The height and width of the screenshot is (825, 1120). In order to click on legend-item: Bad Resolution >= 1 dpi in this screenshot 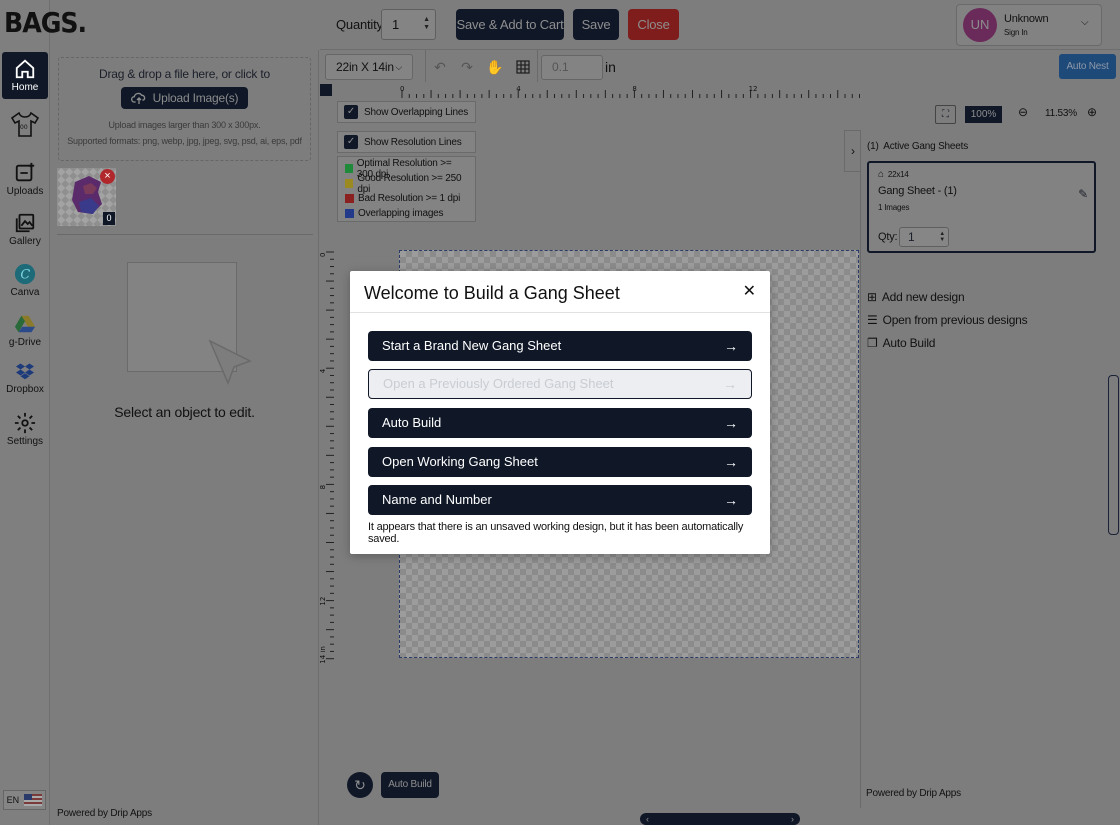, I will do `click(406, 198)`.